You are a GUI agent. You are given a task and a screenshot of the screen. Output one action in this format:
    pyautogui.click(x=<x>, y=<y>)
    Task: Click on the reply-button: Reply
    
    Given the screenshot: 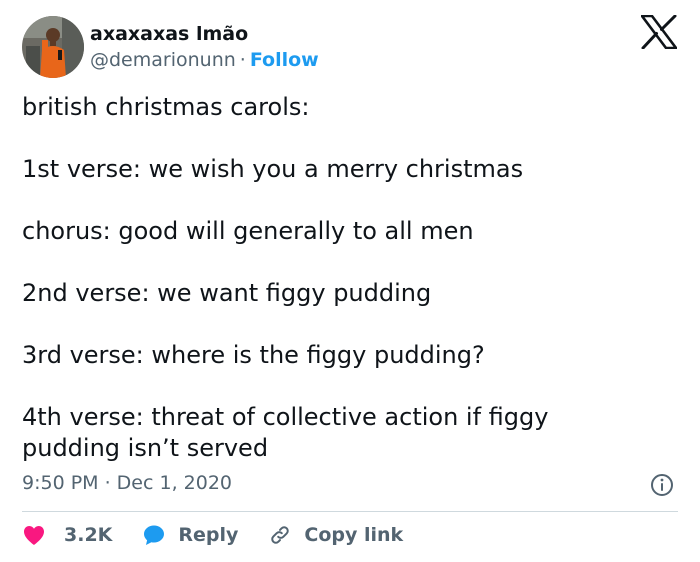 What is the action you would take?
    pyautogui.click(x=190, y=535)
    